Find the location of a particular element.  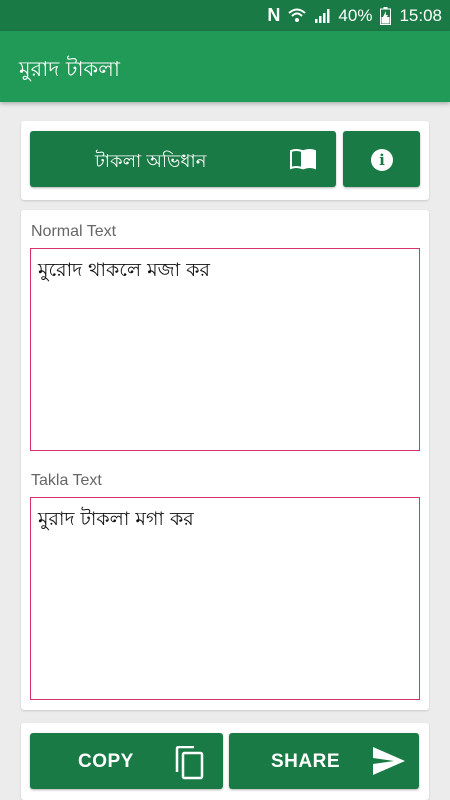

copy-button: COPY is located at coordinates (126, 761).